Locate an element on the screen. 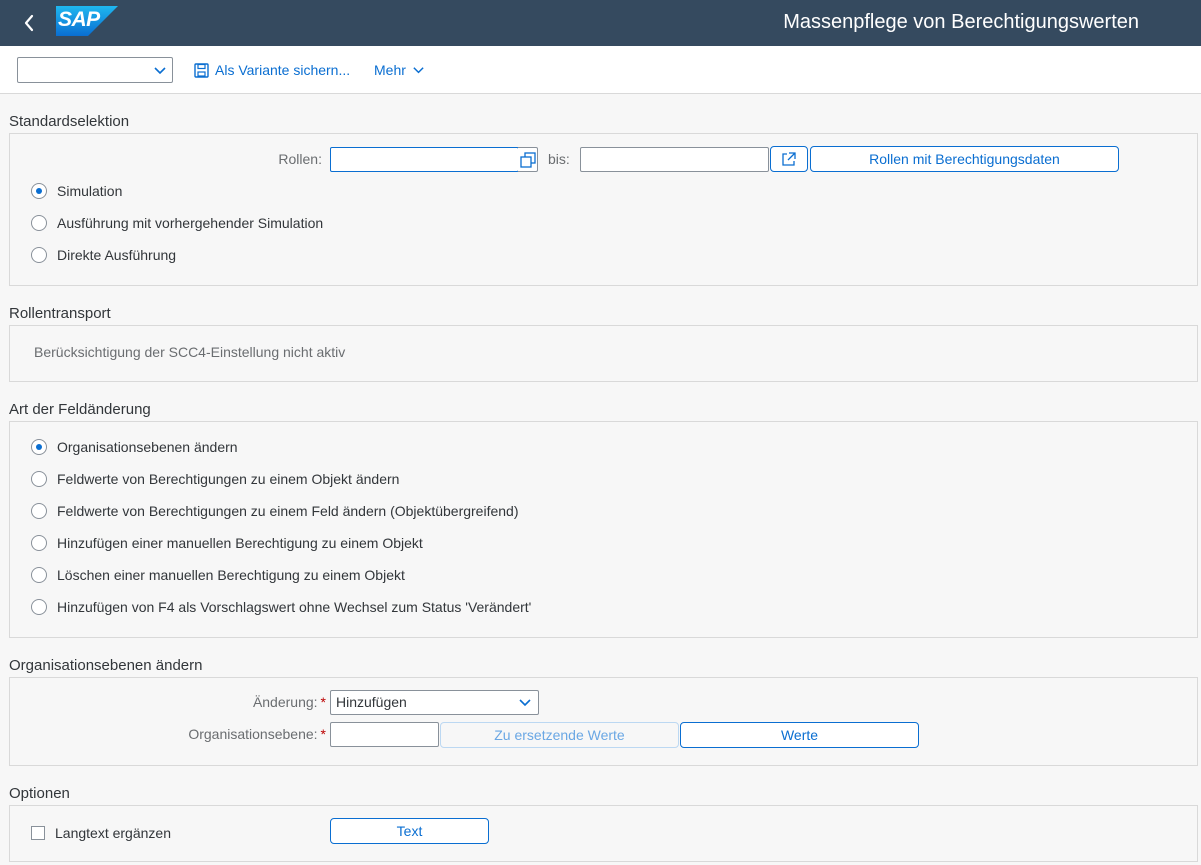 The image size is (1201, 865). text-button: Text is located at coordinates (409, 831).